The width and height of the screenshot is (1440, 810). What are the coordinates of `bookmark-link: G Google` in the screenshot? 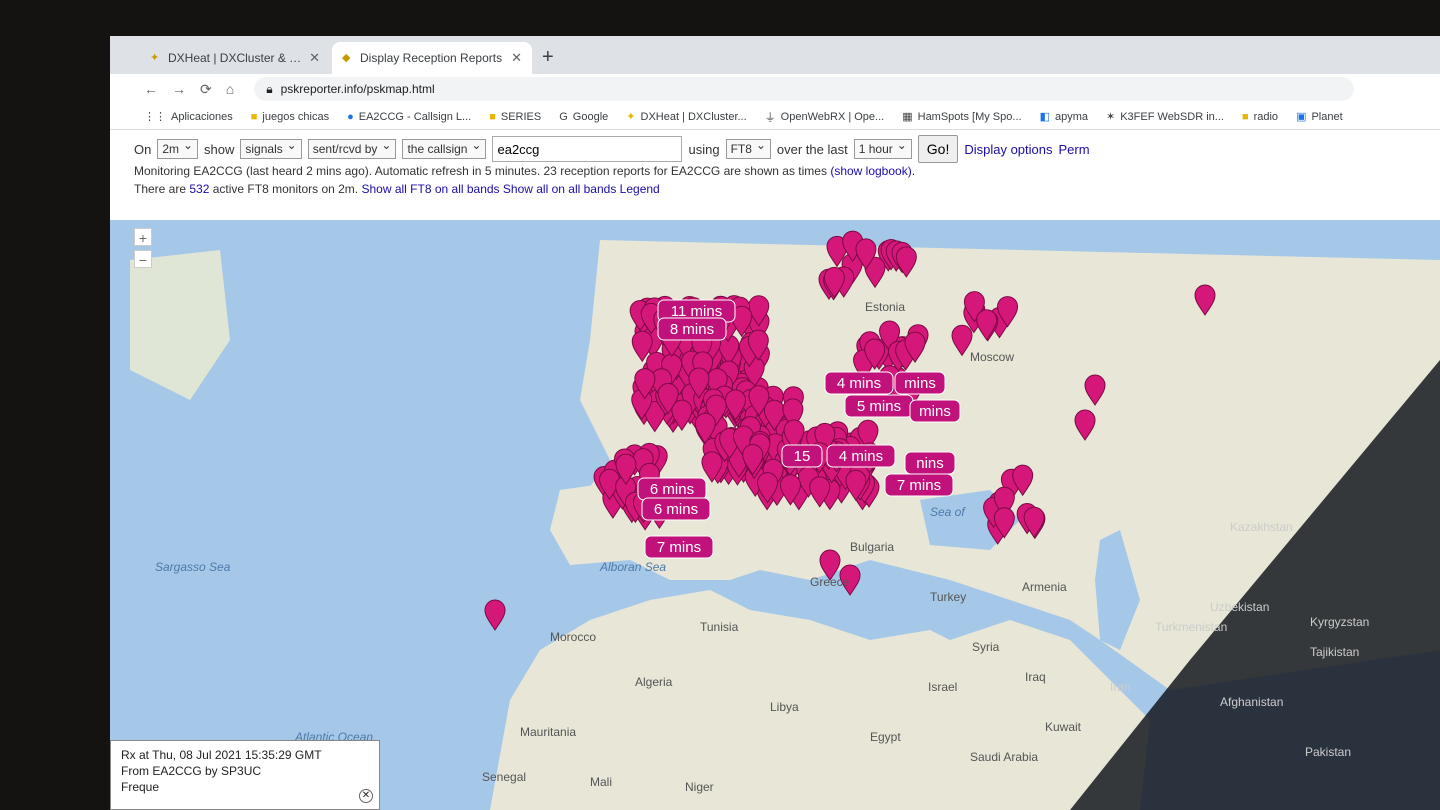 It's located at (583, 117).